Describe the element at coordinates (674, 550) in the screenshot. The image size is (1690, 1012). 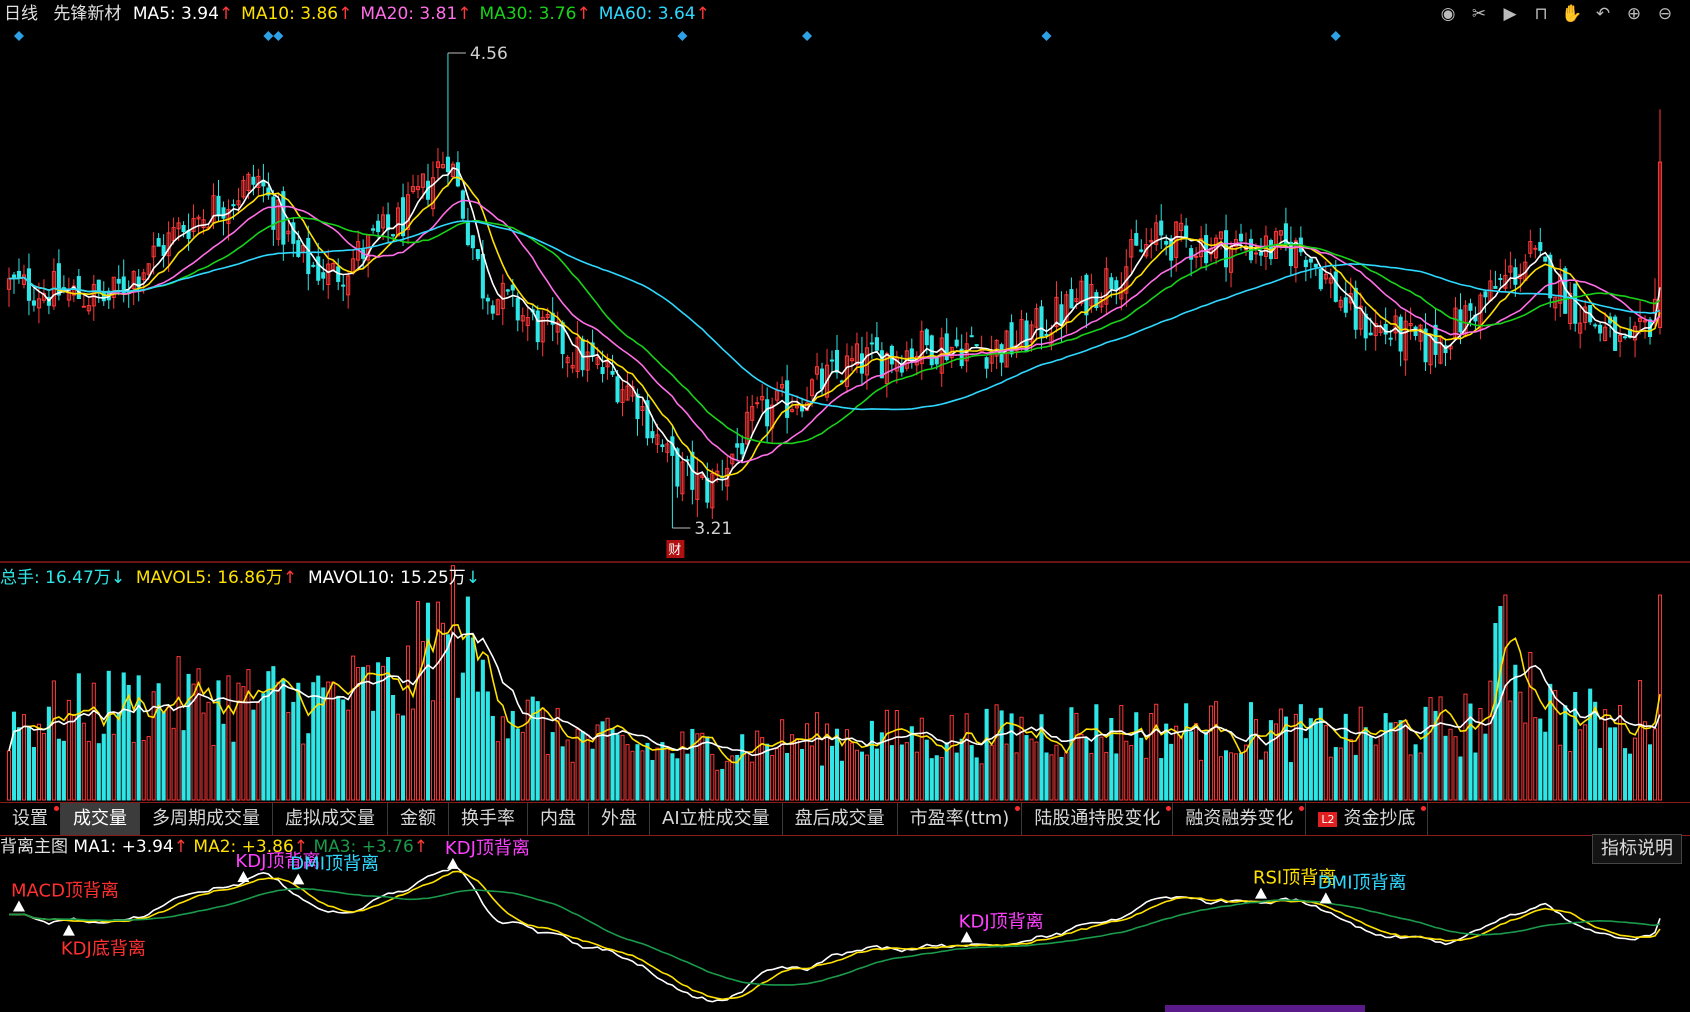
I see `finance-event-marker: 财` at that location.